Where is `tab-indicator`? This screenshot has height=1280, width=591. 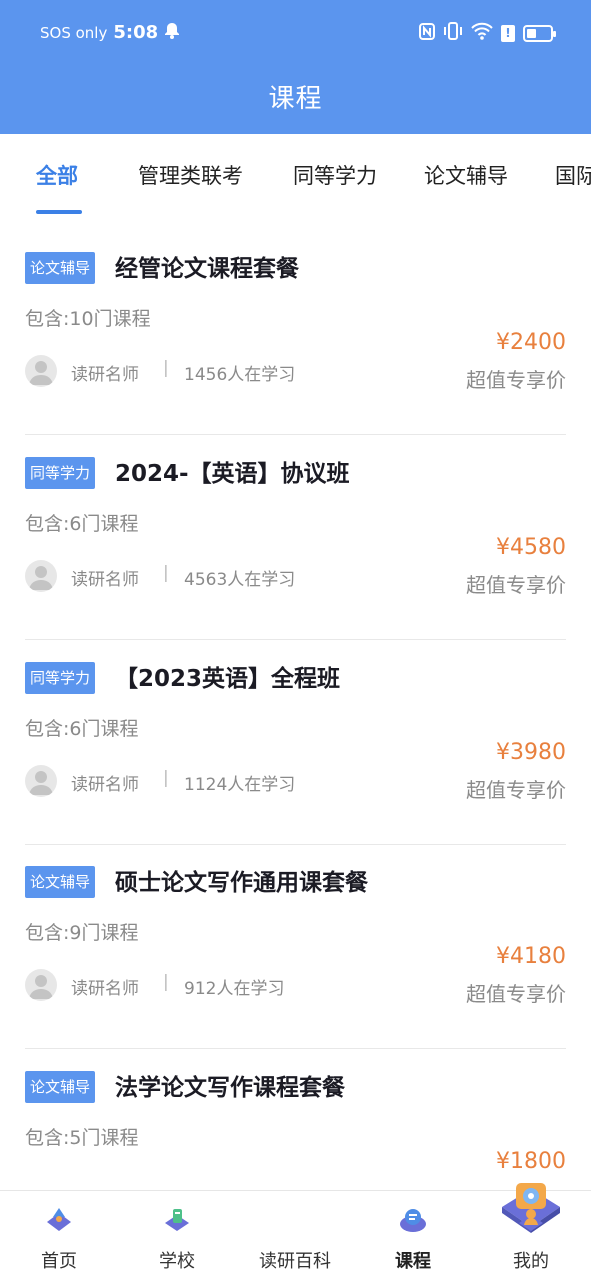
tab-indicator is located at coordinates (59, 212).